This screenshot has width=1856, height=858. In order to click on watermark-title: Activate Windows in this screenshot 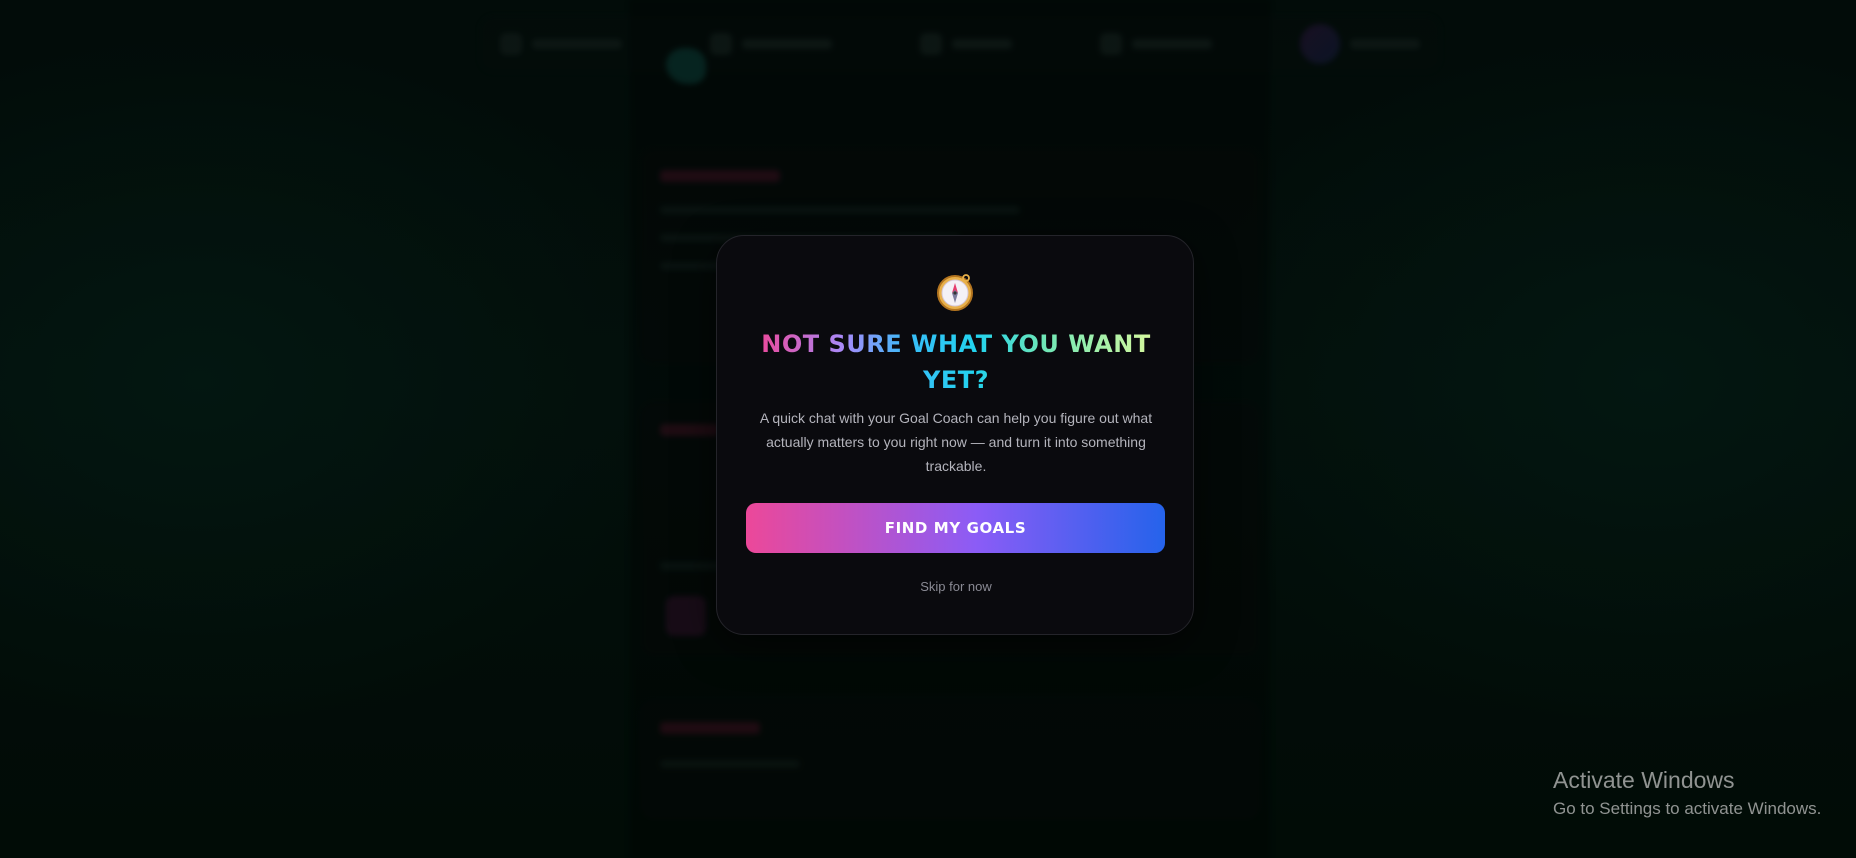, I will do `click(1644, 780)`.